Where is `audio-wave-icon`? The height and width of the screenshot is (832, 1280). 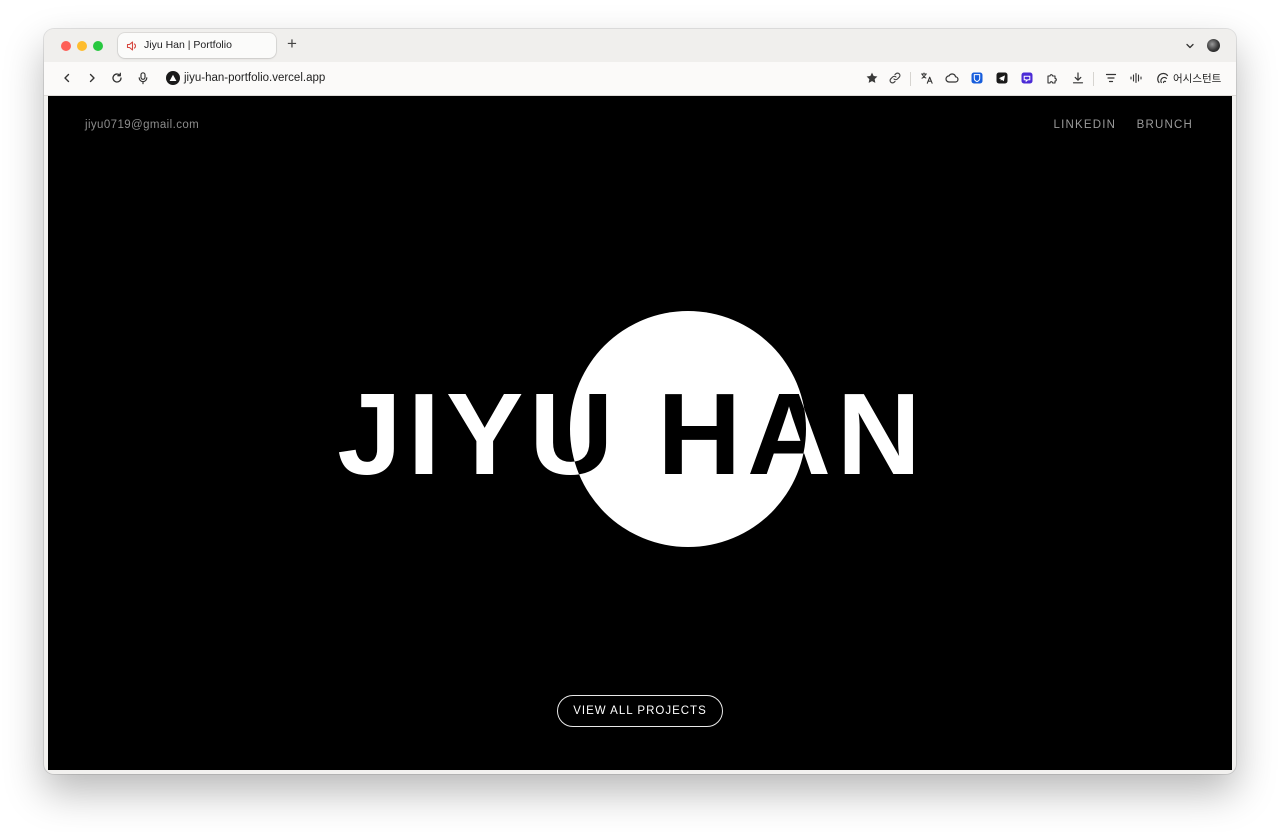 audio-wave-icon is located at coordinates (1136, 78).